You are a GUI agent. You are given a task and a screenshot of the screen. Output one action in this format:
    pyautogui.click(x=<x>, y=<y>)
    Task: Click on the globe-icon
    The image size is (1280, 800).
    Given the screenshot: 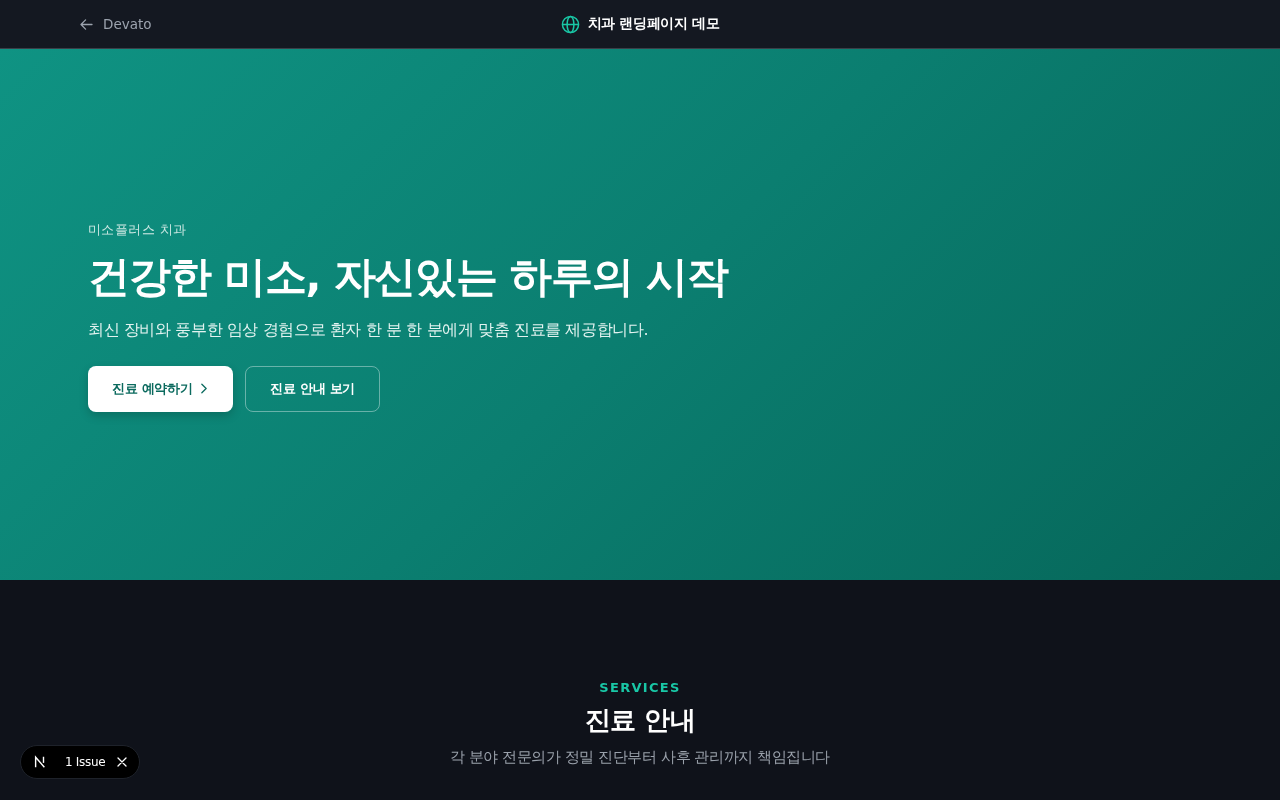 What is the action you would take?
    pyautogui.click(x=570, y=24)
    